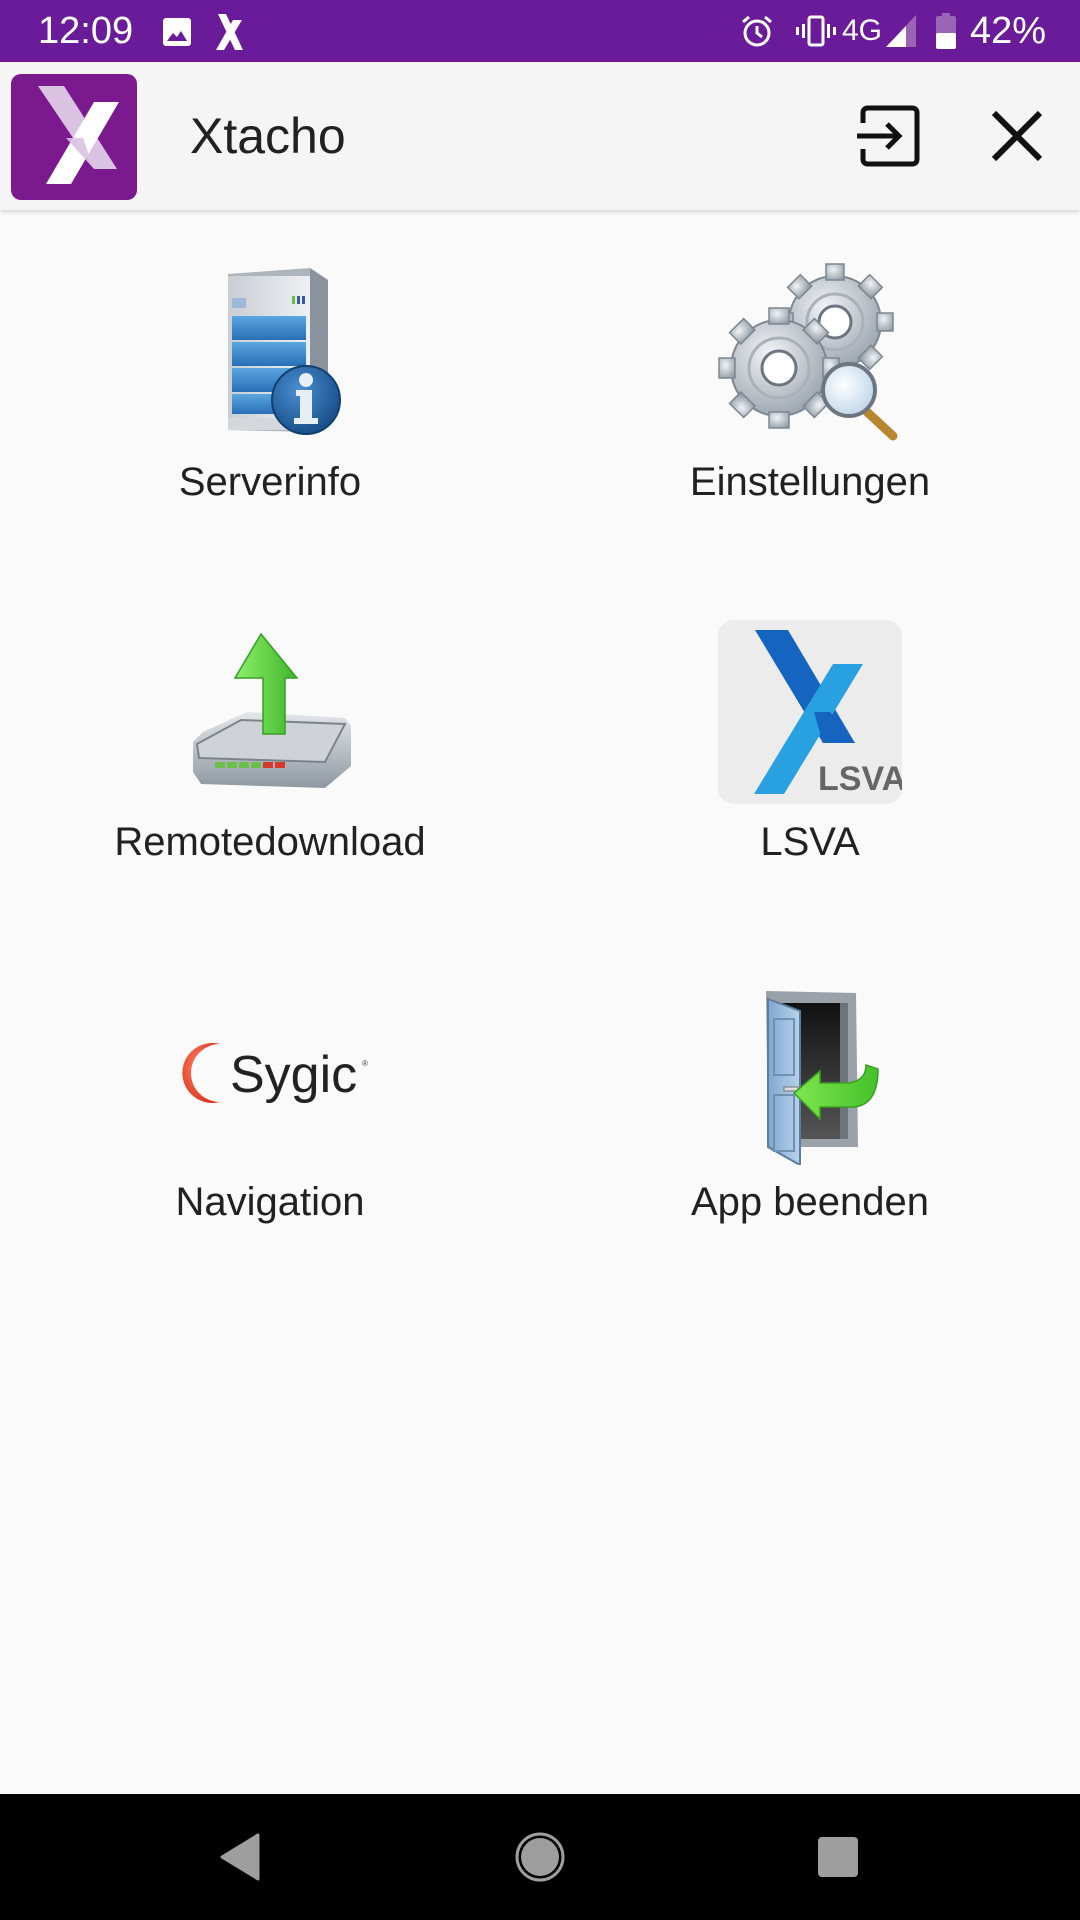 The width and height of the screenshot is (1080, 1920). I want to click on menu-item-label: Remotedownload, so click(270, 842).